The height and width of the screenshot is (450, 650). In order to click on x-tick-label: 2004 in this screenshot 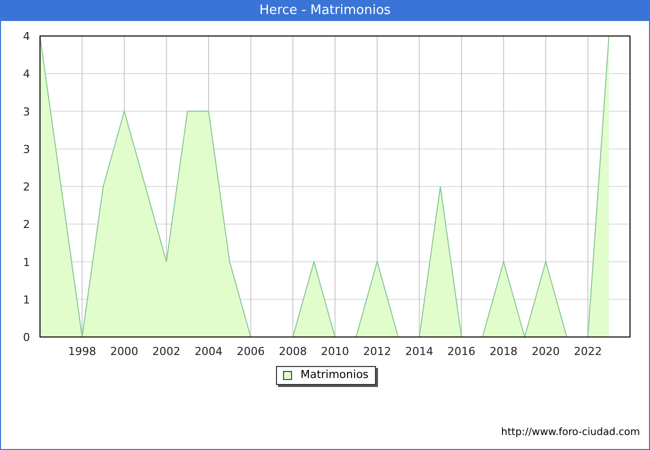, I will do `click(208, 351)`.